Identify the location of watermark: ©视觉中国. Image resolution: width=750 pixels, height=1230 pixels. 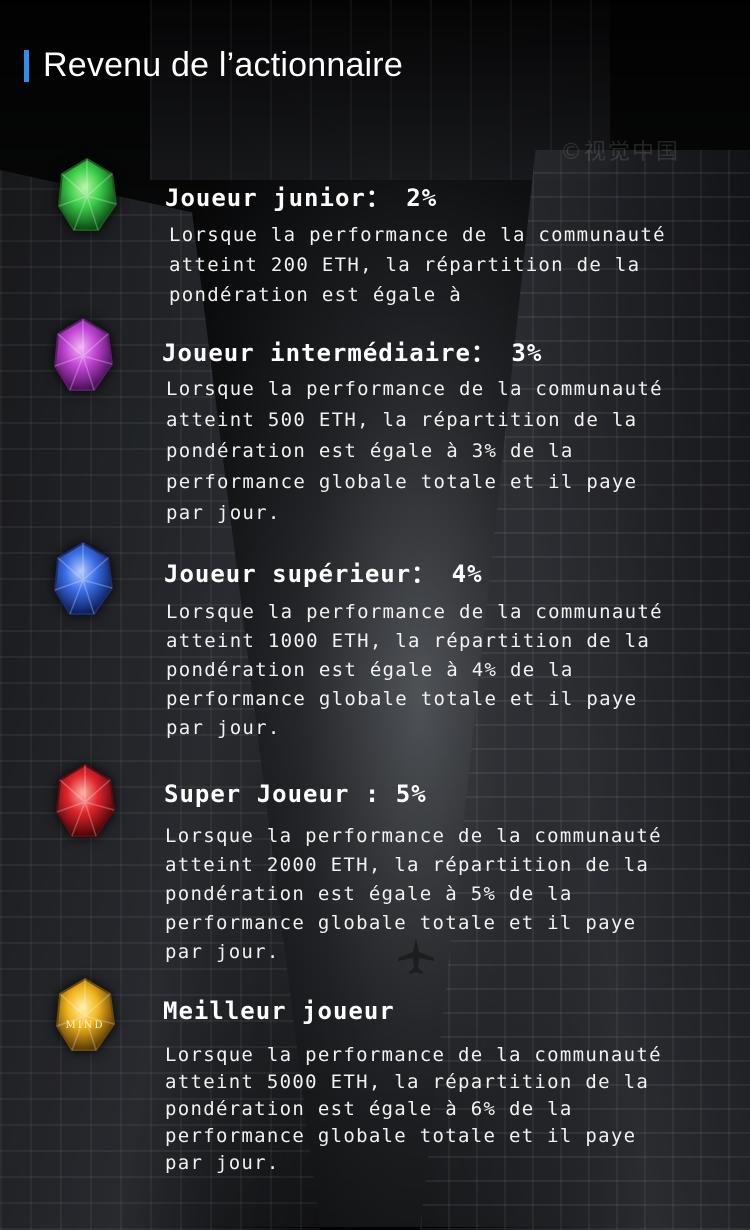
(620, 152).